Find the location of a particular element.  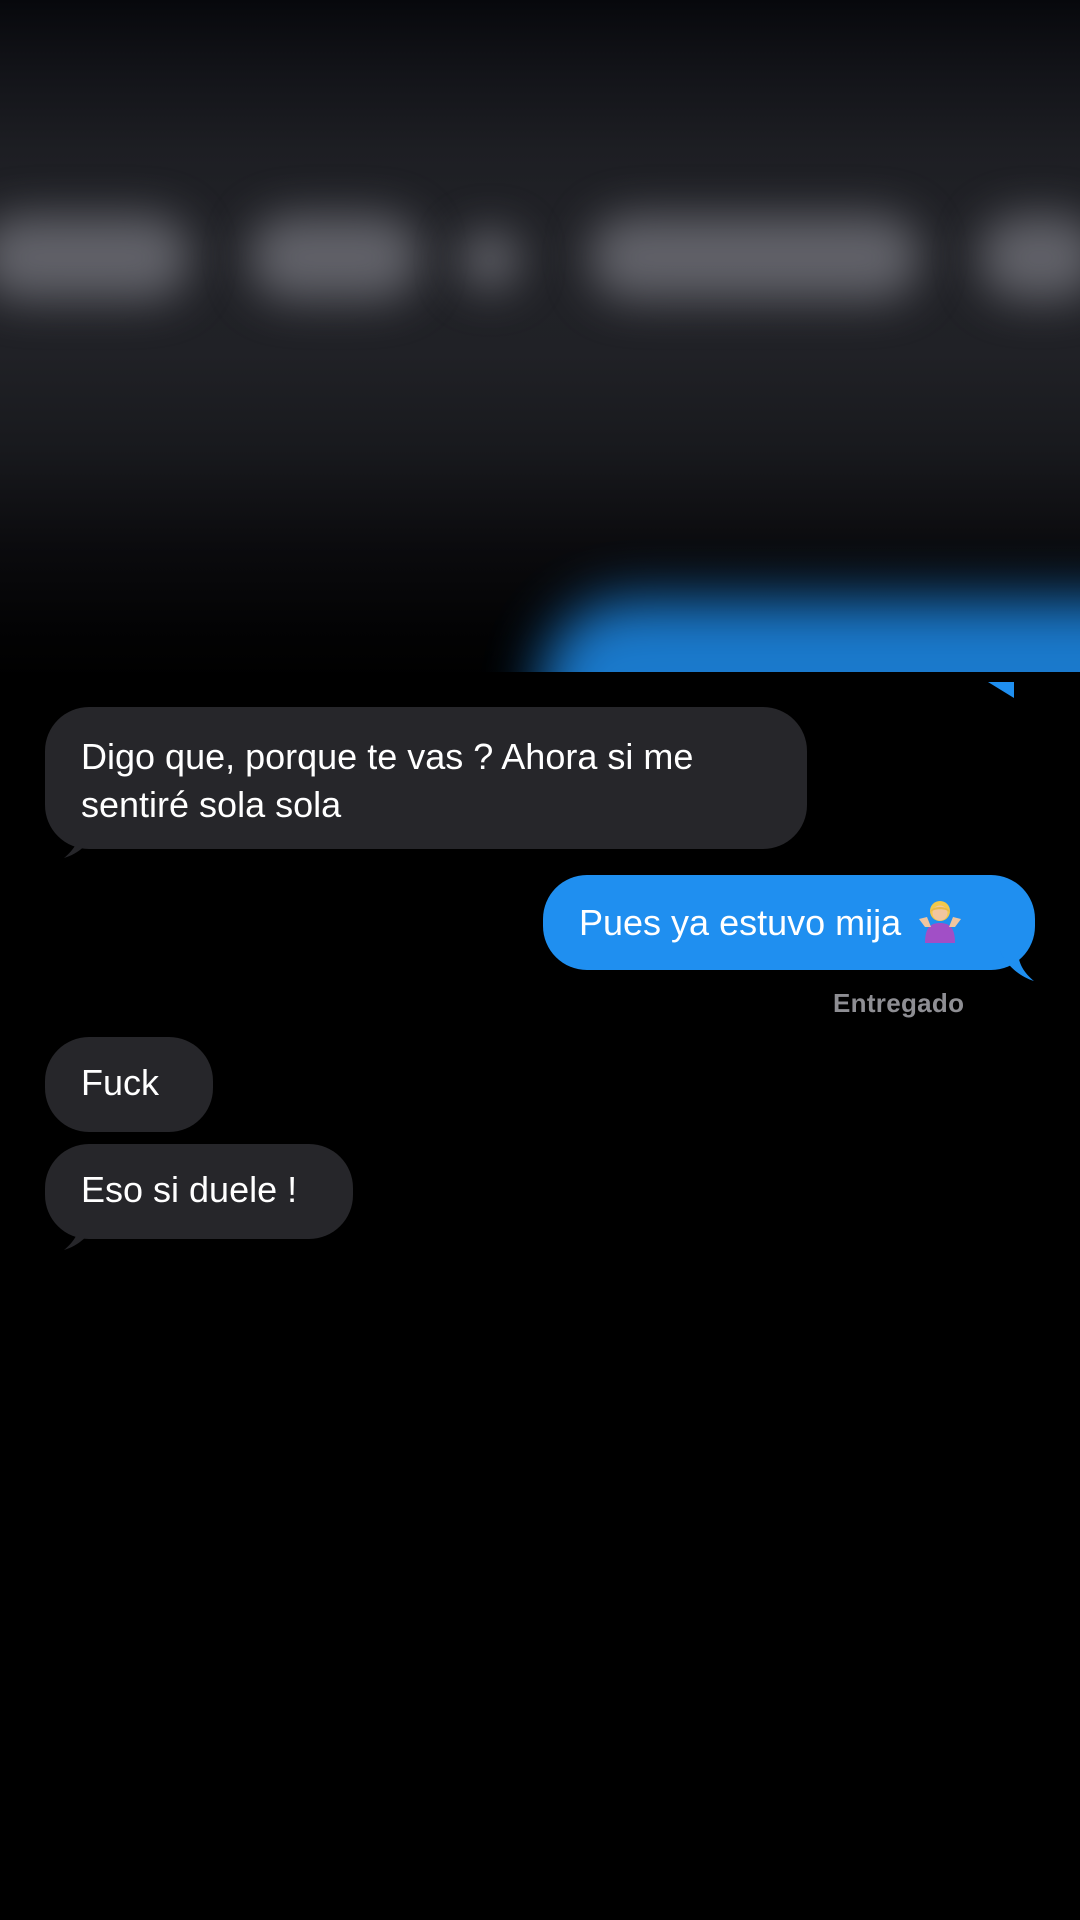

person-shrugging-emoji is located at coordinates (940, 922).